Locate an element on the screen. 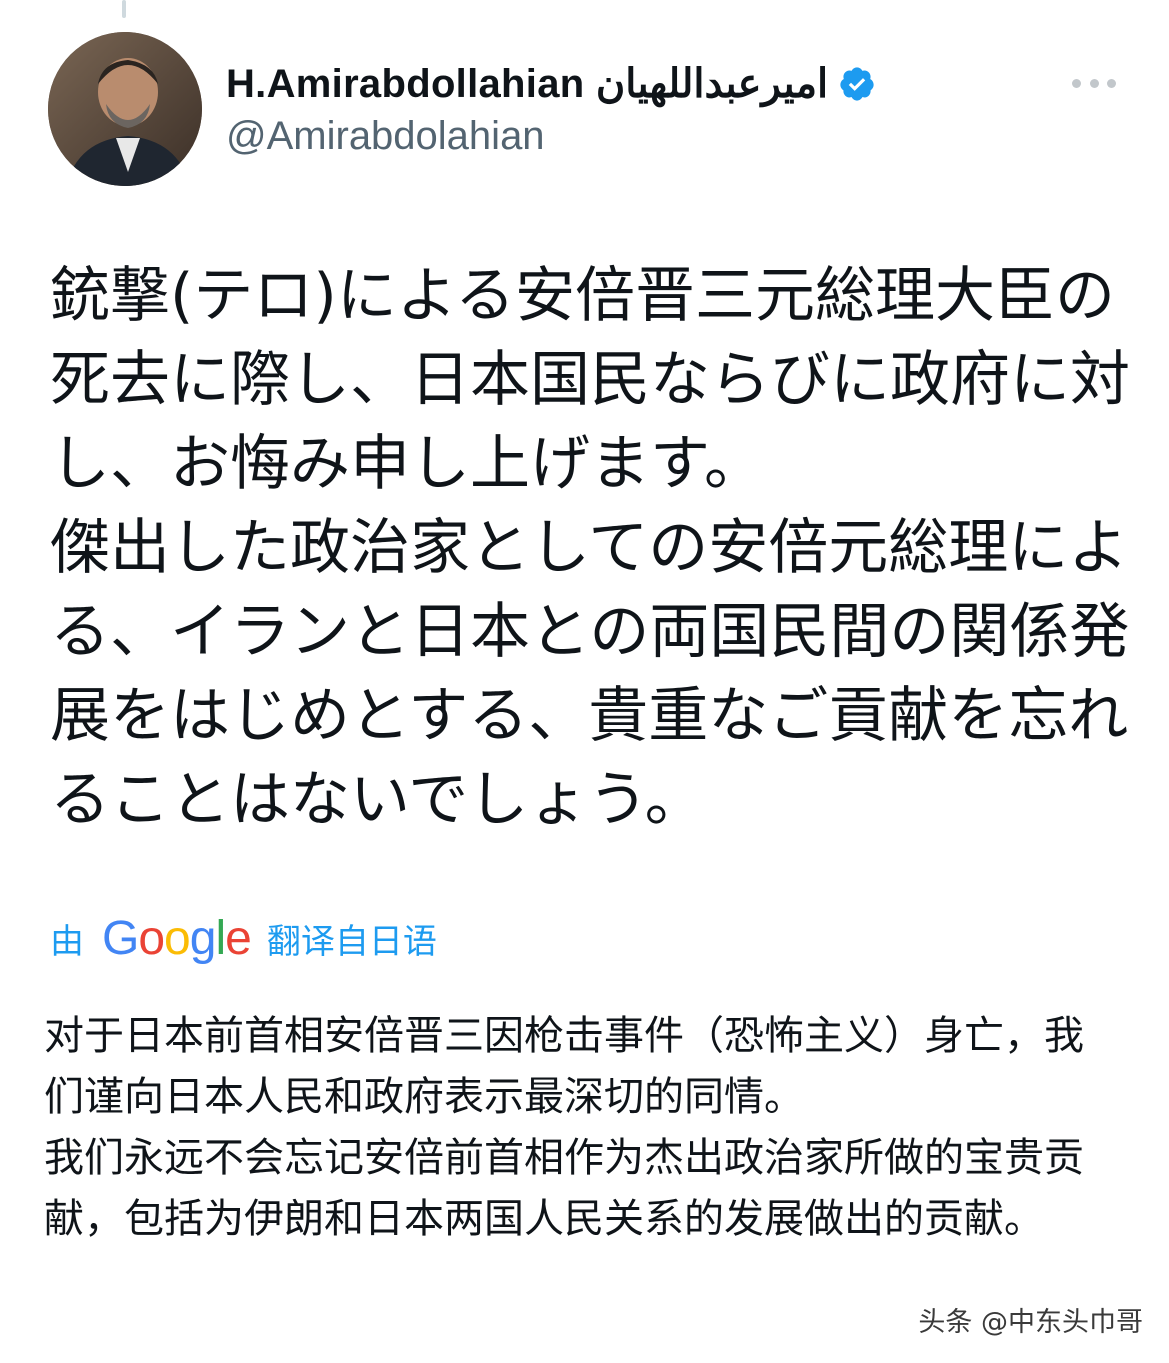 The height and width of the screenshot is (1363, 1169). more-options-icon is located at coordinates (1094, 83).